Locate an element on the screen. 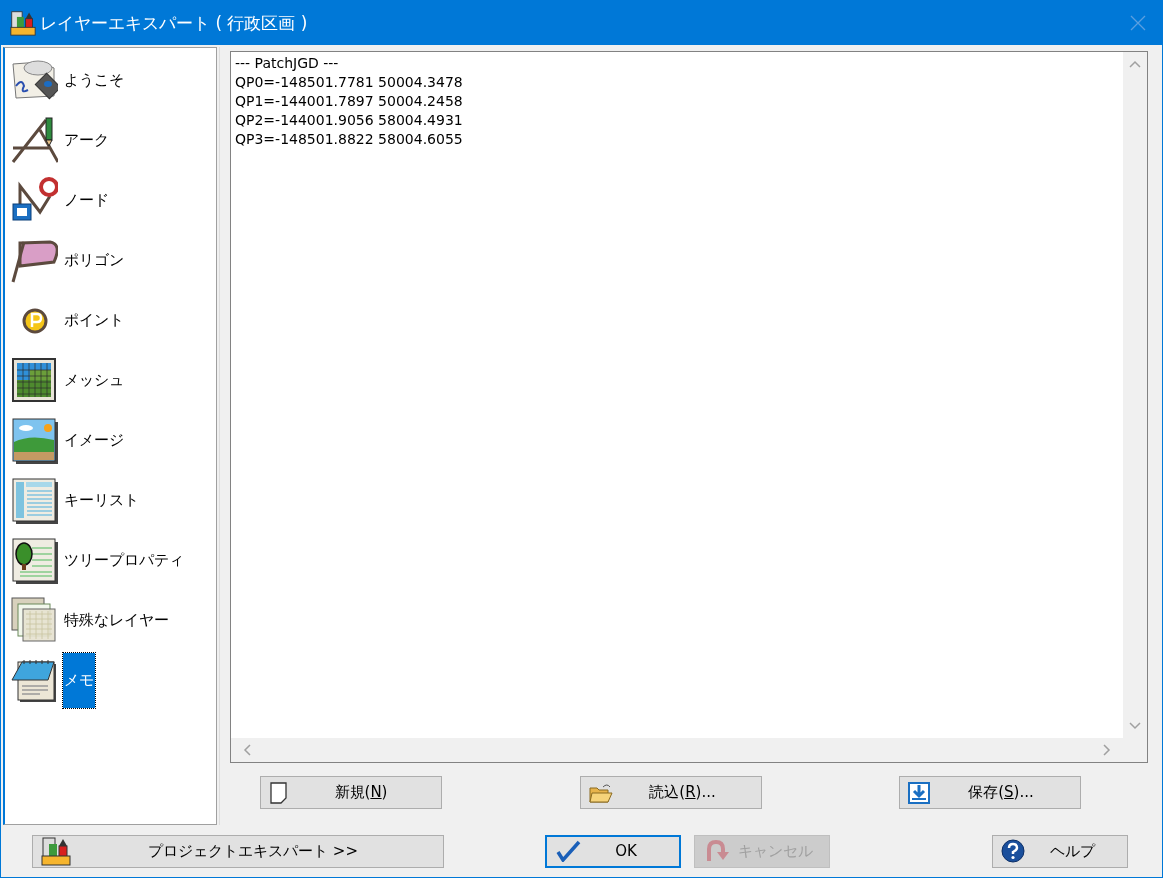 Image resolution: width=1163 pixels, height=878 pixels. toolbox-icon is located at coordinates (56, 851).